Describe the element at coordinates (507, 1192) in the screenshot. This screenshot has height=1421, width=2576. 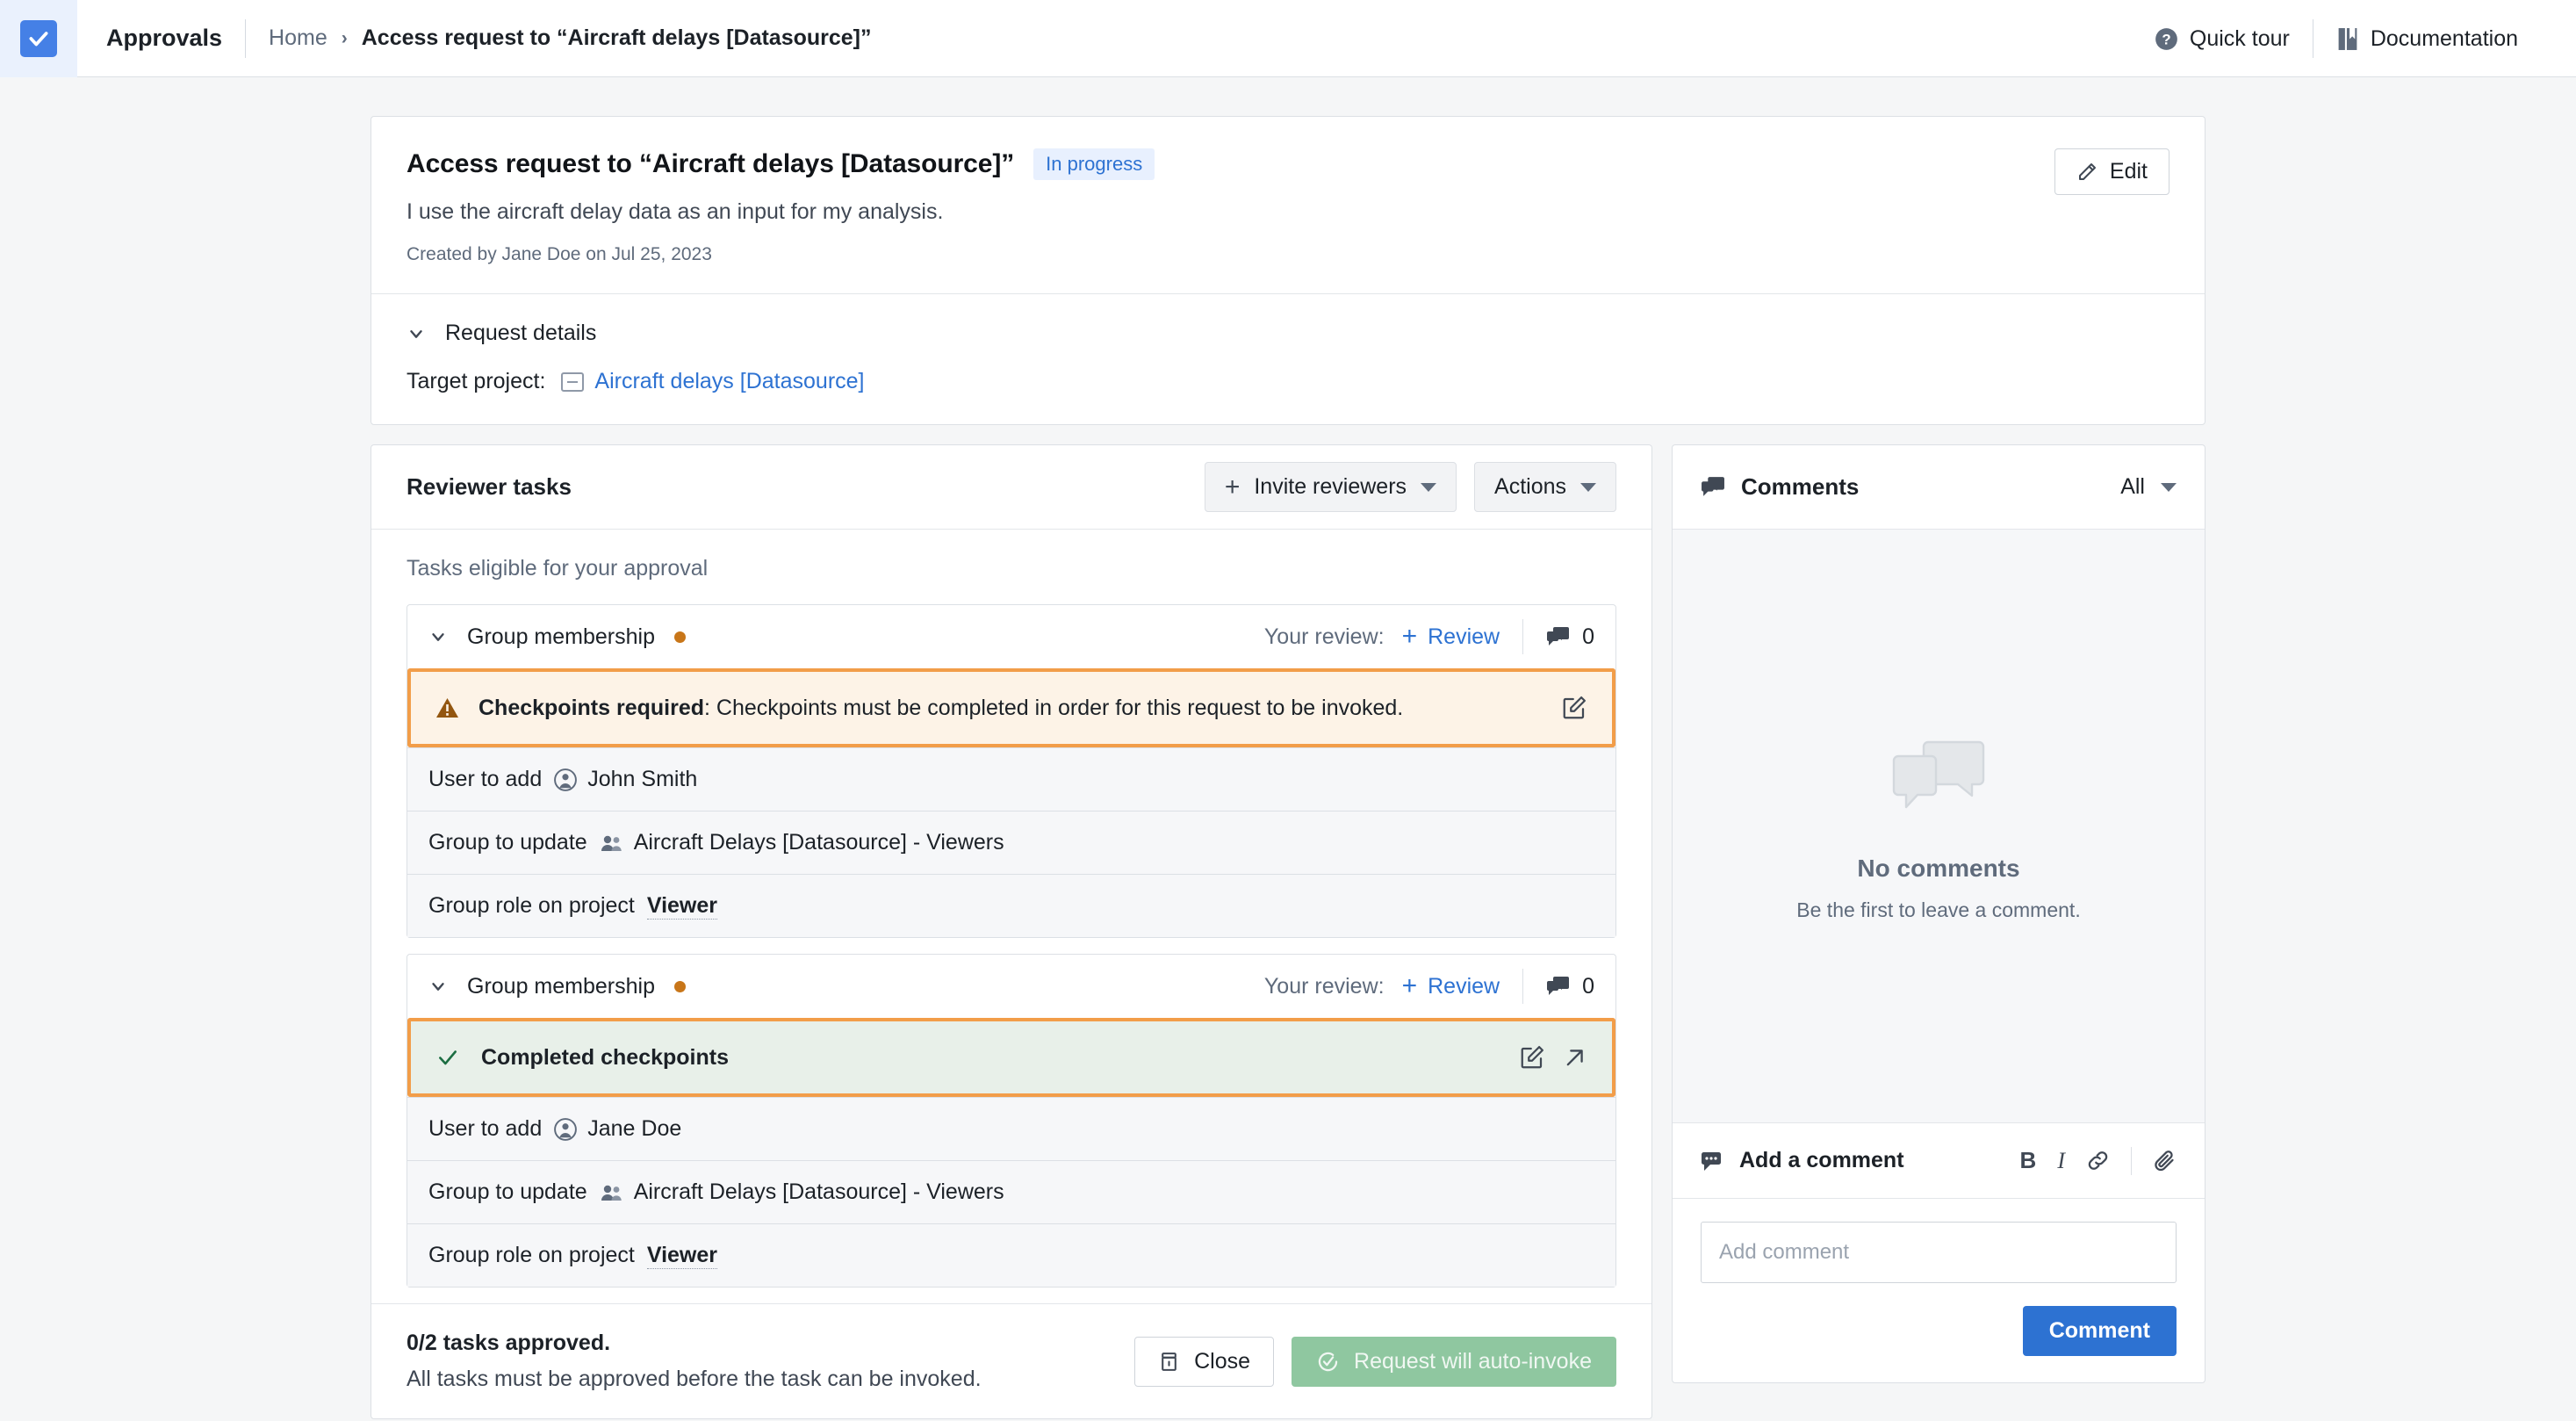
I see `detail-key: Group to update` at that location.